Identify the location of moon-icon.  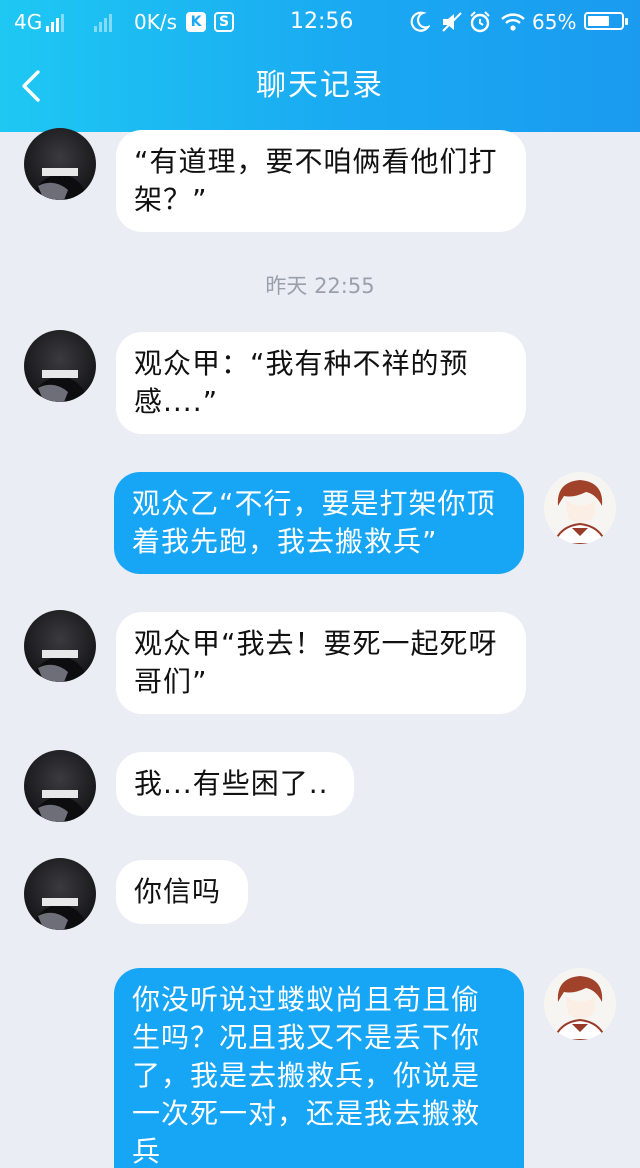
(420, 21).